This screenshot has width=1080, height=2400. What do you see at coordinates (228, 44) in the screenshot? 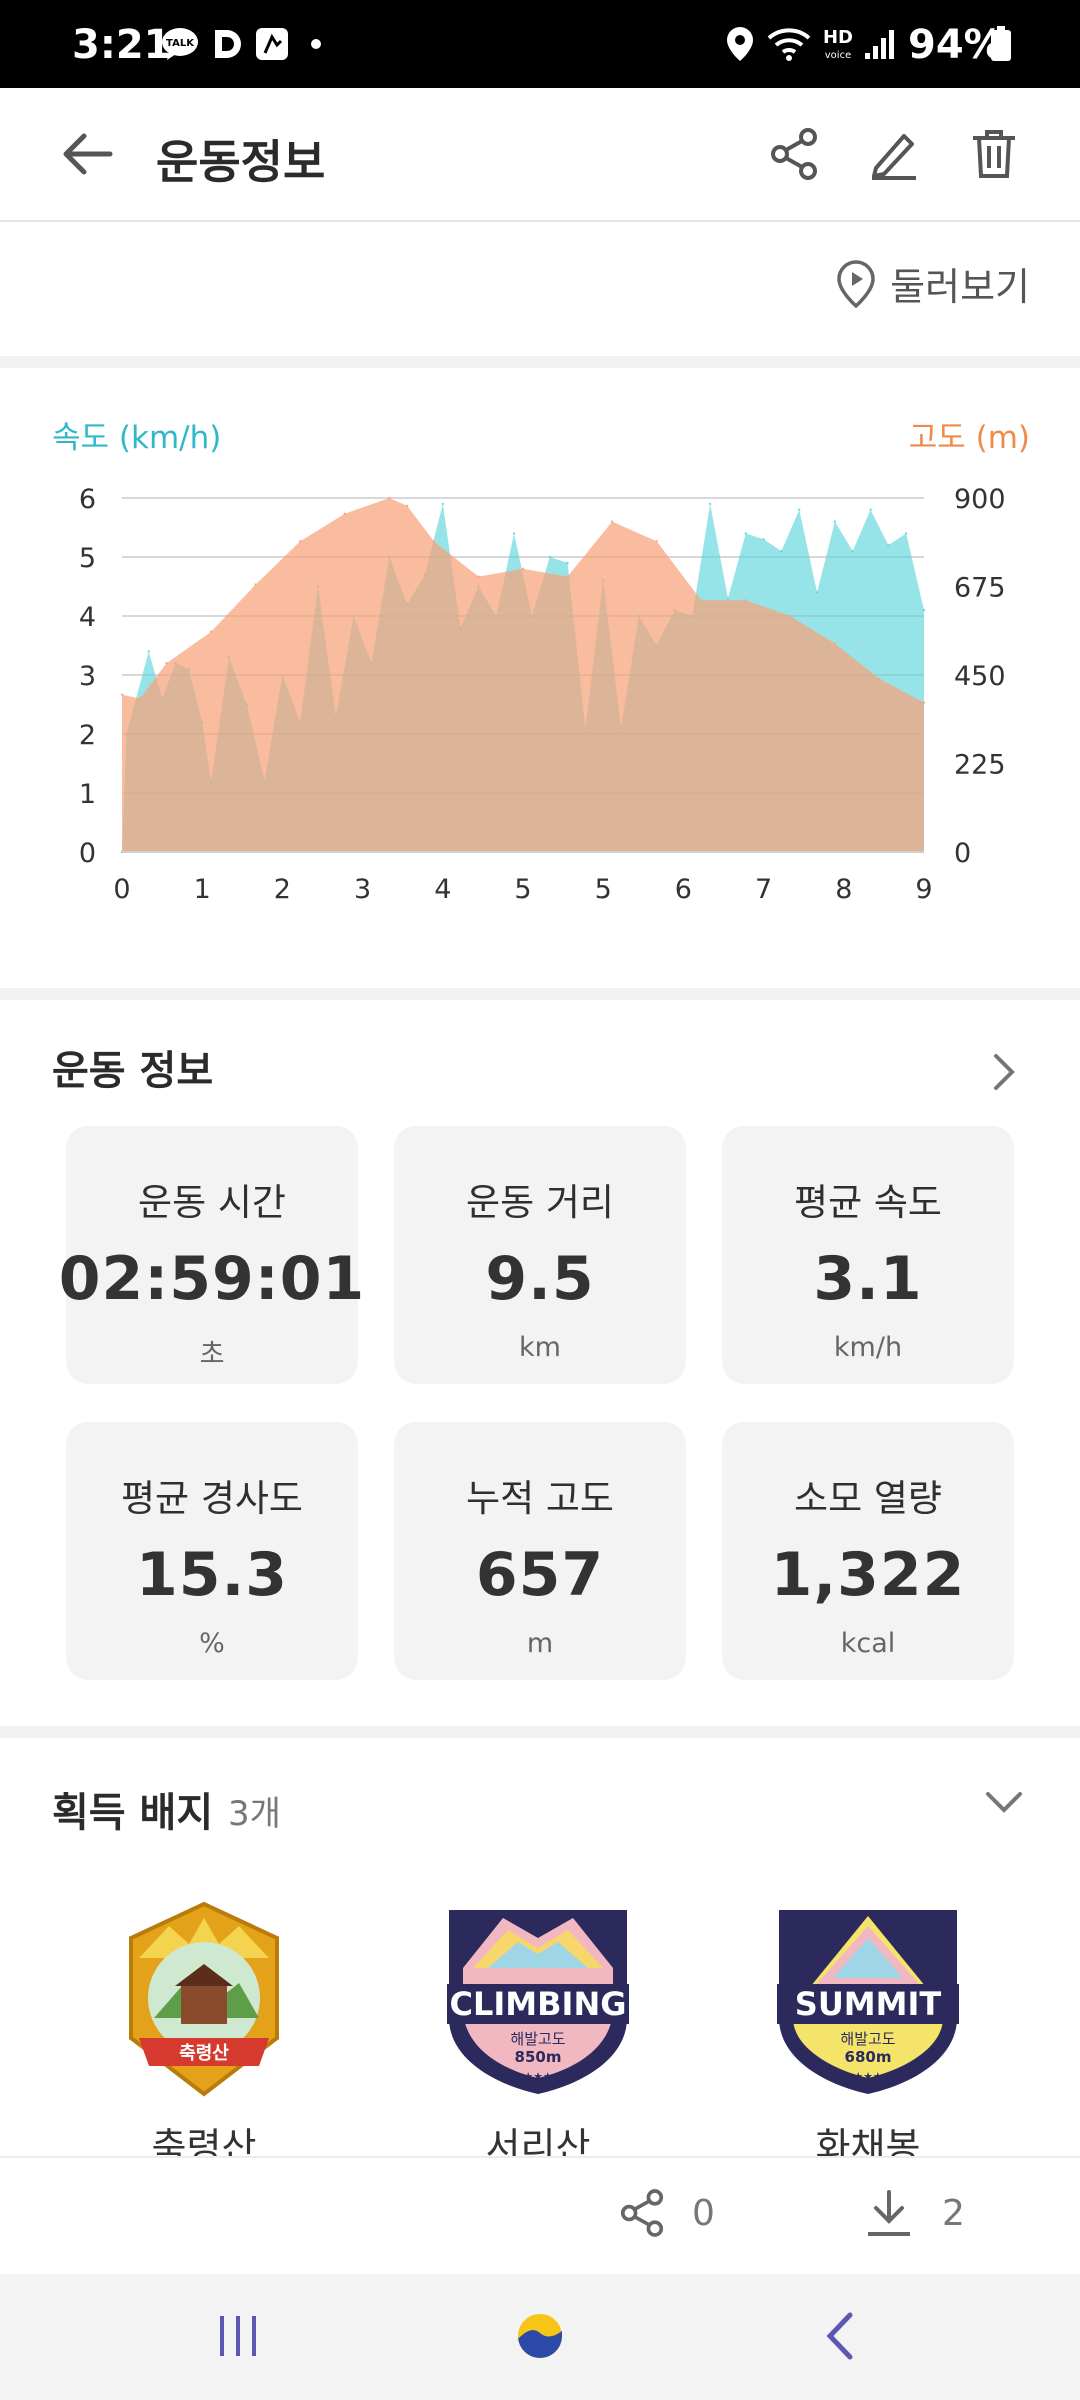
I see `d-icon` at bounding box center [228, 44].